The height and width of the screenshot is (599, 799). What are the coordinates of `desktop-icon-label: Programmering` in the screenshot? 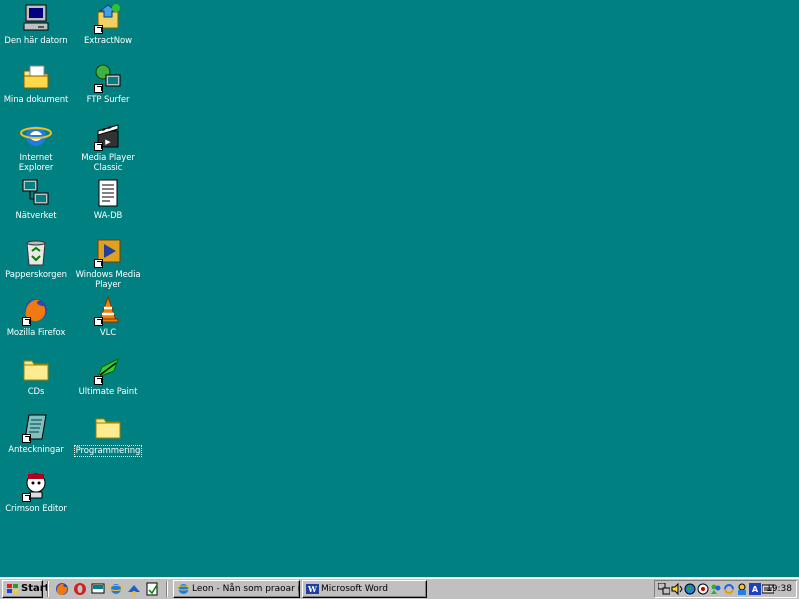 It's located at (108, 451).